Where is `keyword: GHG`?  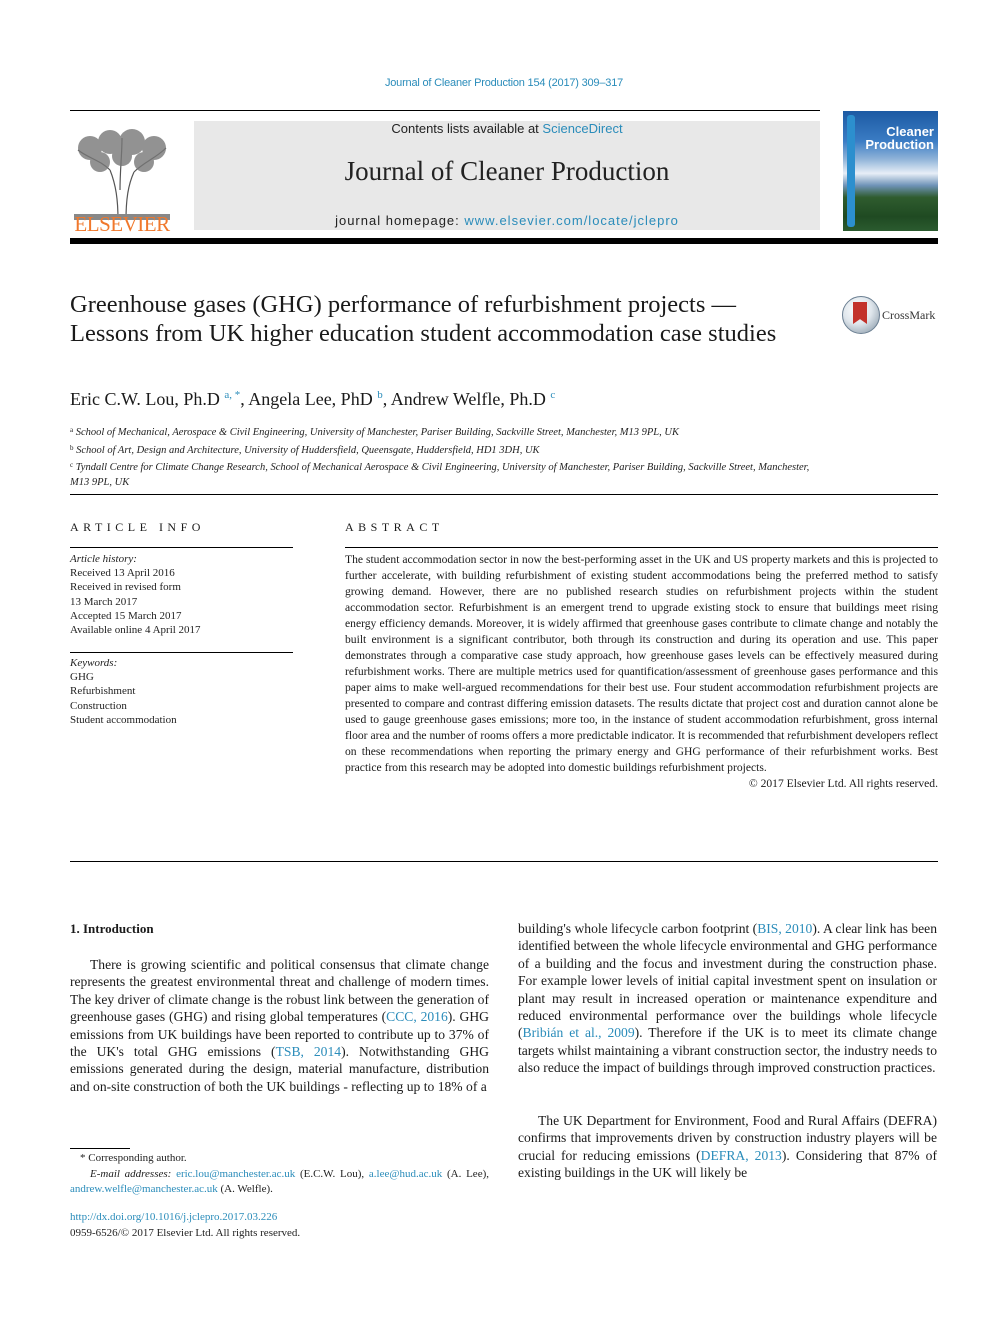
keyword: GHG is located at coordinates (82, 677).